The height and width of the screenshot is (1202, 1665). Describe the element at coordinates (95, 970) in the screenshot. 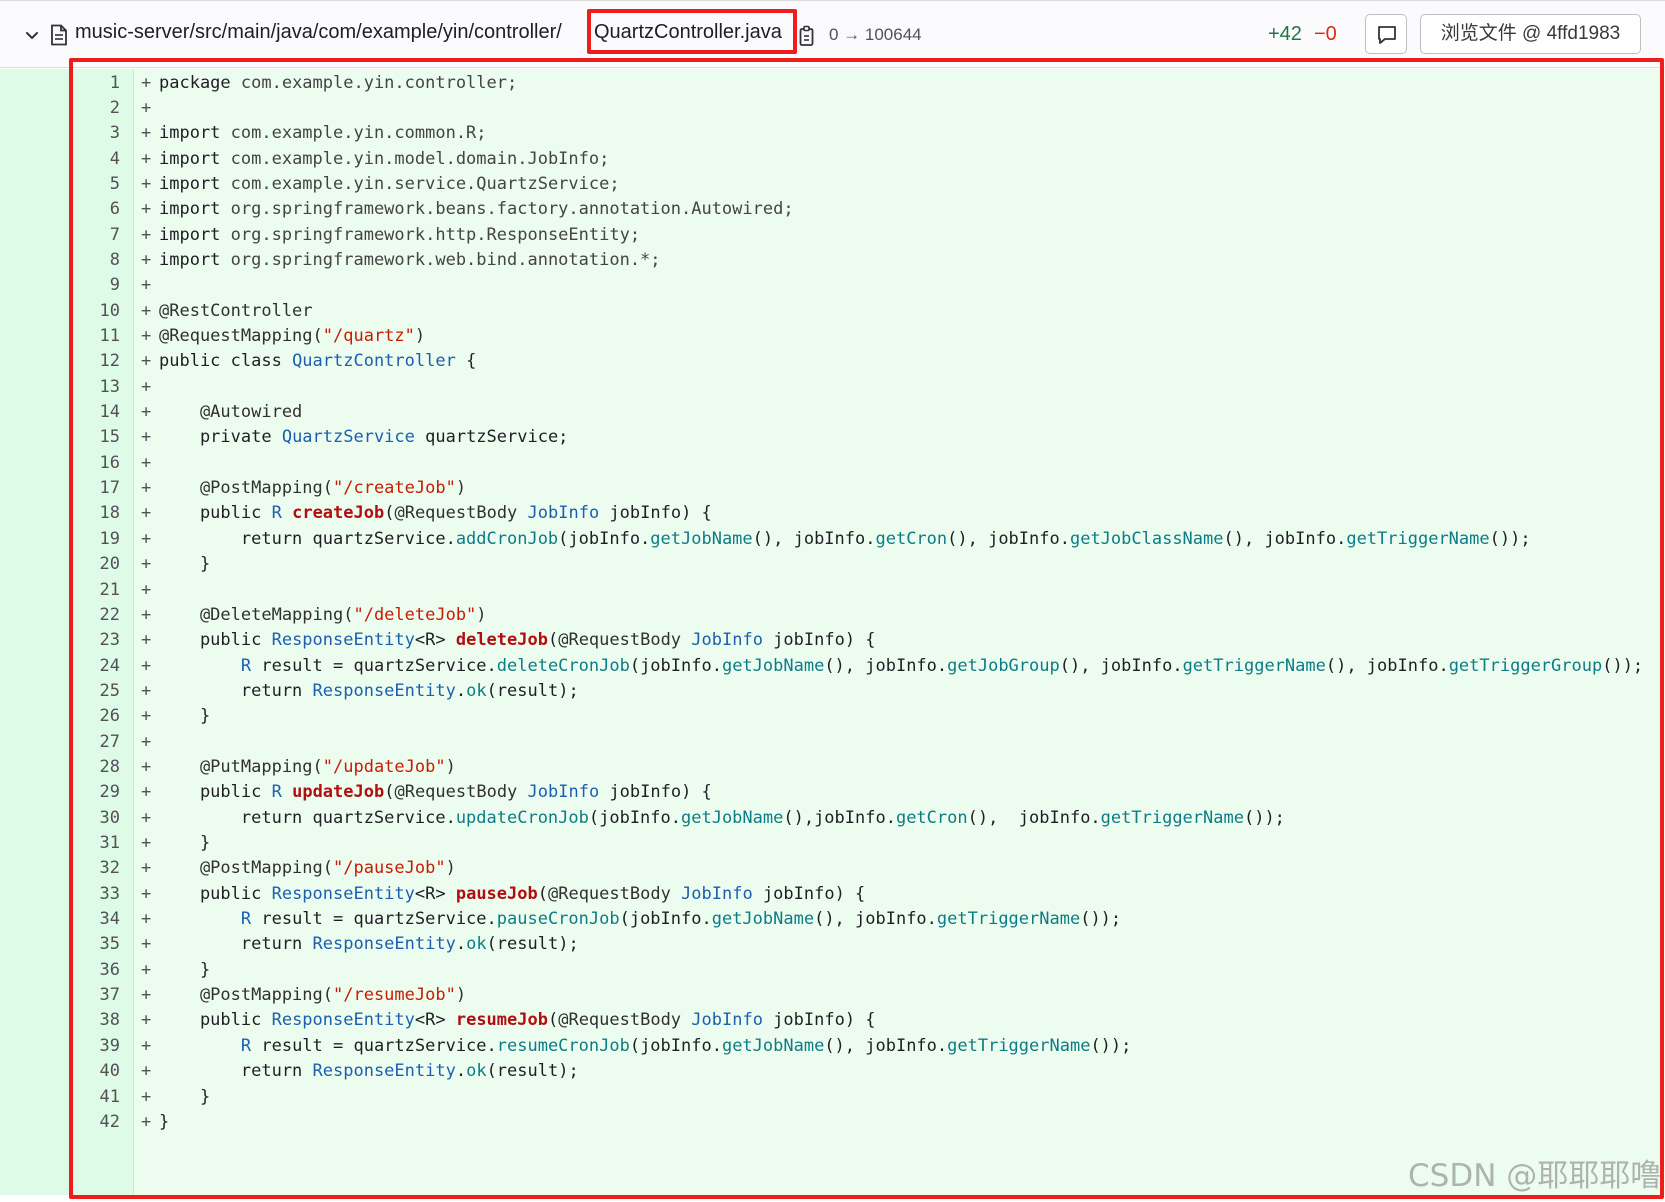

I see `line-number: 36` at that location.